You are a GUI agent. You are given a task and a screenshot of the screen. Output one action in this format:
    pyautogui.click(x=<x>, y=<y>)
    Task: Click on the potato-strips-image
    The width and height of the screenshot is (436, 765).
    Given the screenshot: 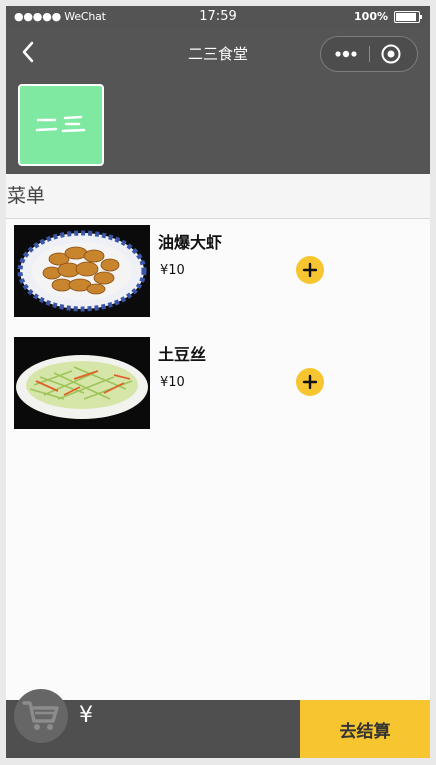 What is the action you would take?
    pyautogui.click(x=82, y=383)
    